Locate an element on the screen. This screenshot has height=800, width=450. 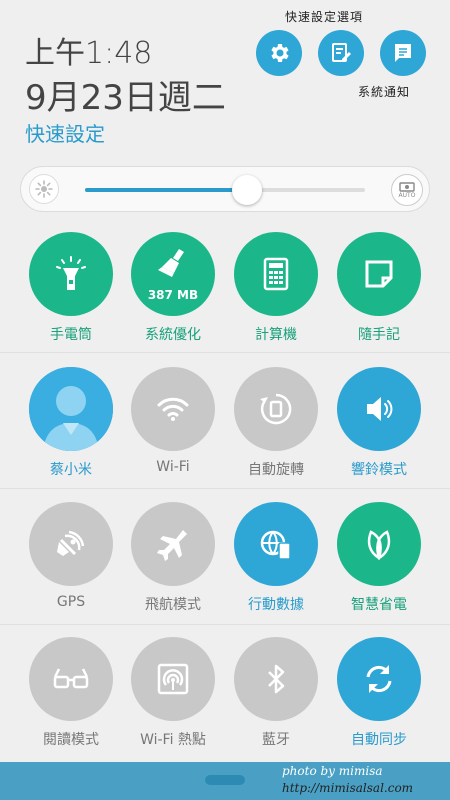
tile-airplane: 飛航模式 is located at coordinates (173, 558).